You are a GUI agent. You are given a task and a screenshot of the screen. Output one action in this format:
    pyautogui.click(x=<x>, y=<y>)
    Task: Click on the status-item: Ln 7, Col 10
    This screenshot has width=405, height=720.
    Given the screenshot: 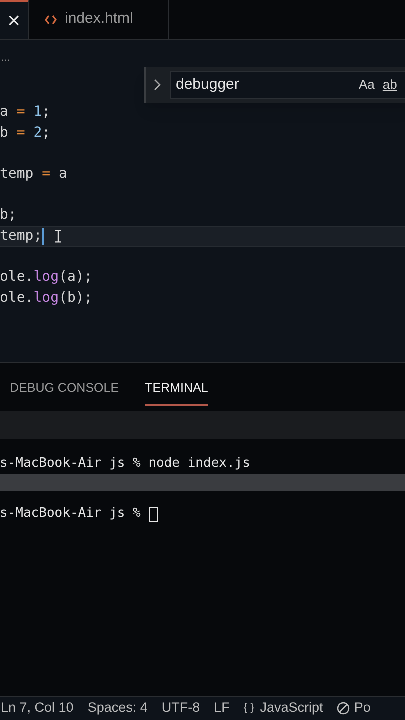 What is the action you would take?
    pyautogui.click(x=37, y=708)
    